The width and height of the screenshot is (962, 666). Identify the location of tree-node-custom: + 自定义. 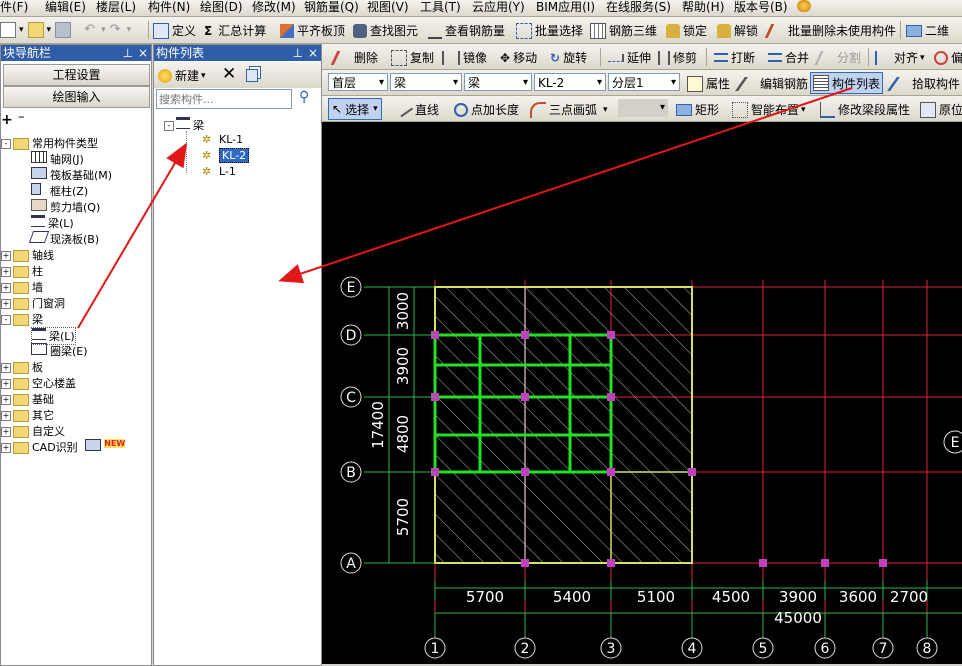
(33, 431).